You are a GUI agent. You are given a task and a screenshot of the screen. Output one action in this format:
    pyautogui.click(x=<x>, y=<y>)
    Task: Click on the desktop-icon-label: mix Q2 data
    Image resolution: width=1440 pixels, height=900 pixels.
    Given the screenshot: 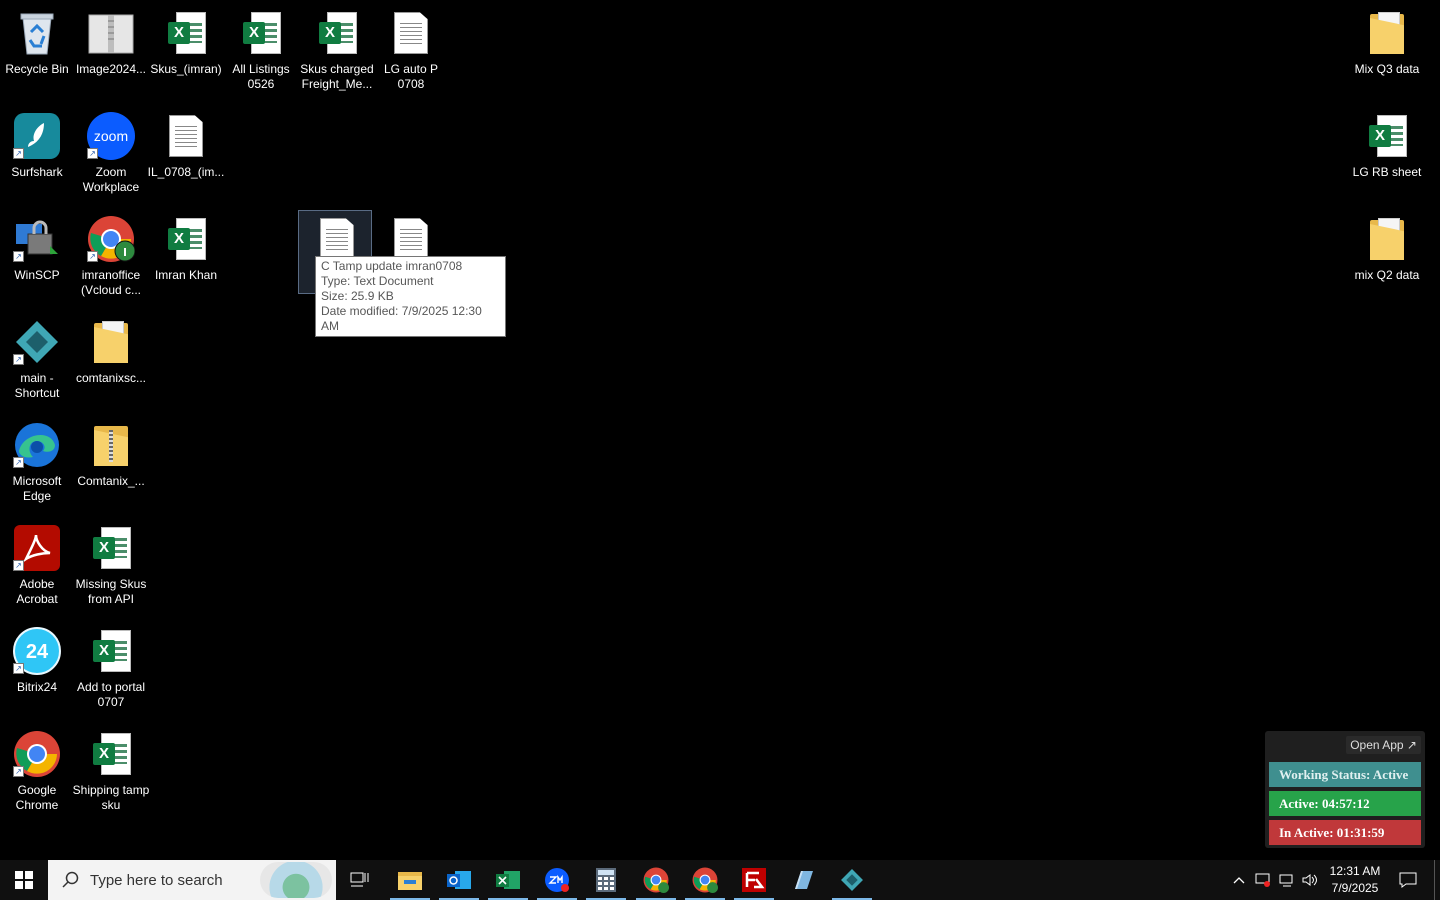 What is the action you would take?
    pyautogui.click(x=1387, y=275)
    